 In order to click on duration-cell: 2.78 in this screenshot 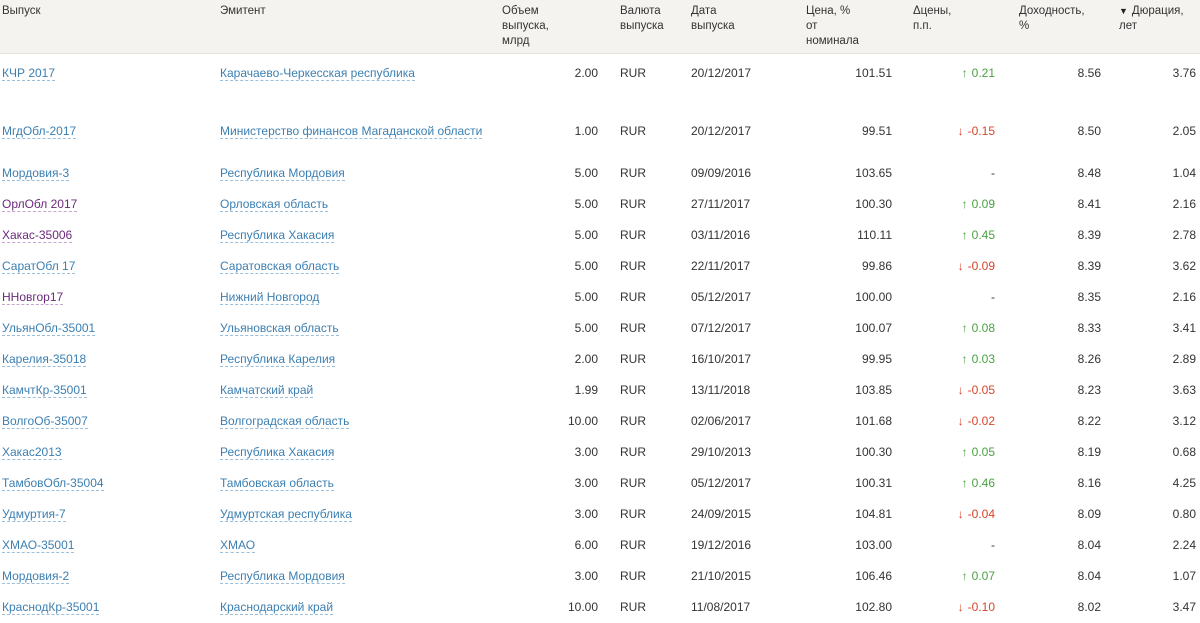, I will do `click(1184, 235)`.